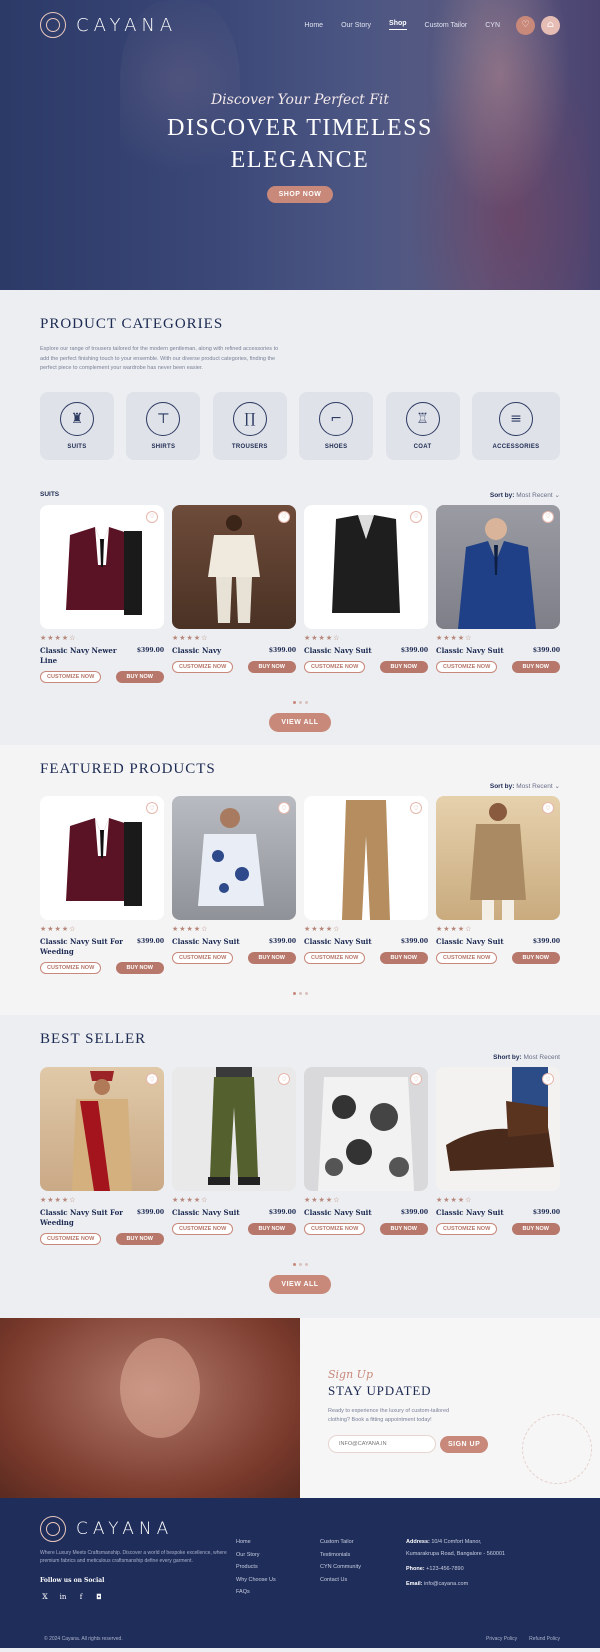  What do you see at coordinates (525, 25) in the screenshot?
I see `wishlist-button: ♡` at bounding box center [525, 25].